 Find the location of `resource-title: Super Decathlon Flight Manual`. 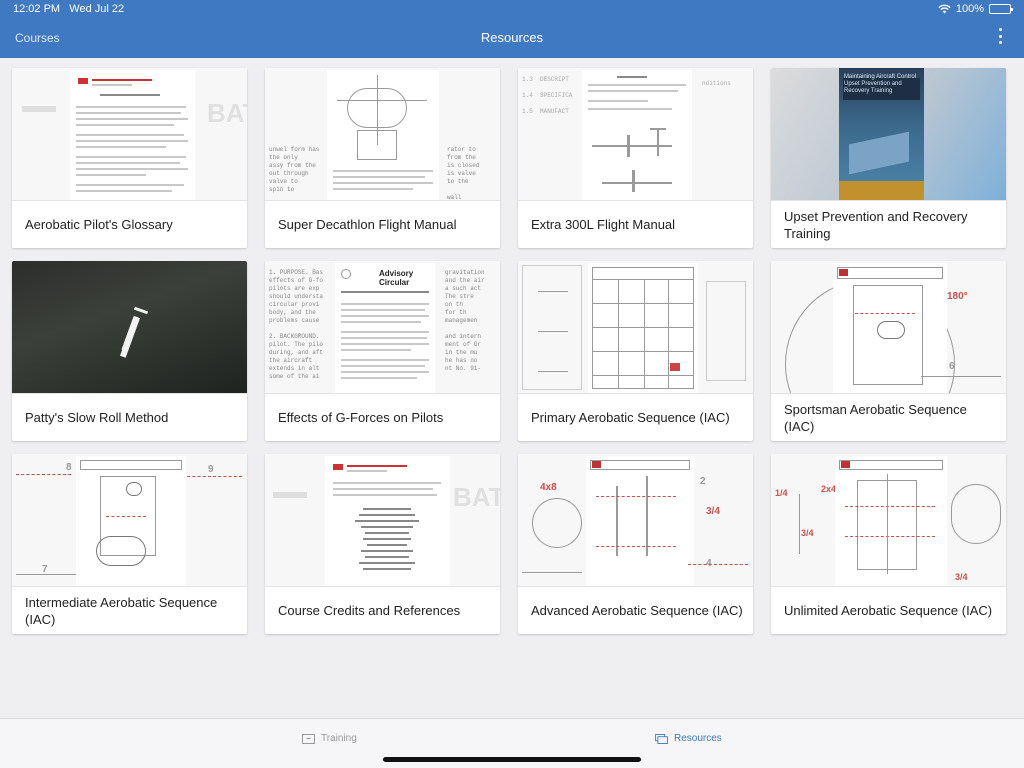

resource-title: Super Decathlon Flight Manual is located at coordinates (367, 224).